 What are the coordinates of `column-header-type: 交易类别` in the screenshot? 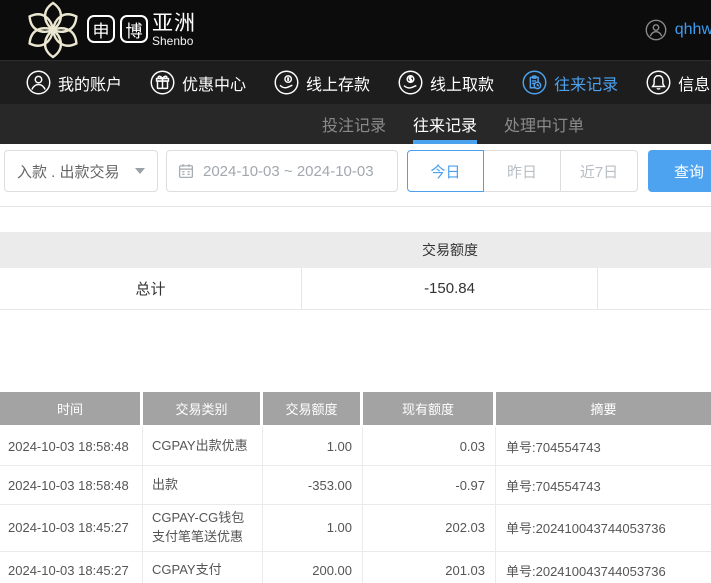 It's located at (203, 408).